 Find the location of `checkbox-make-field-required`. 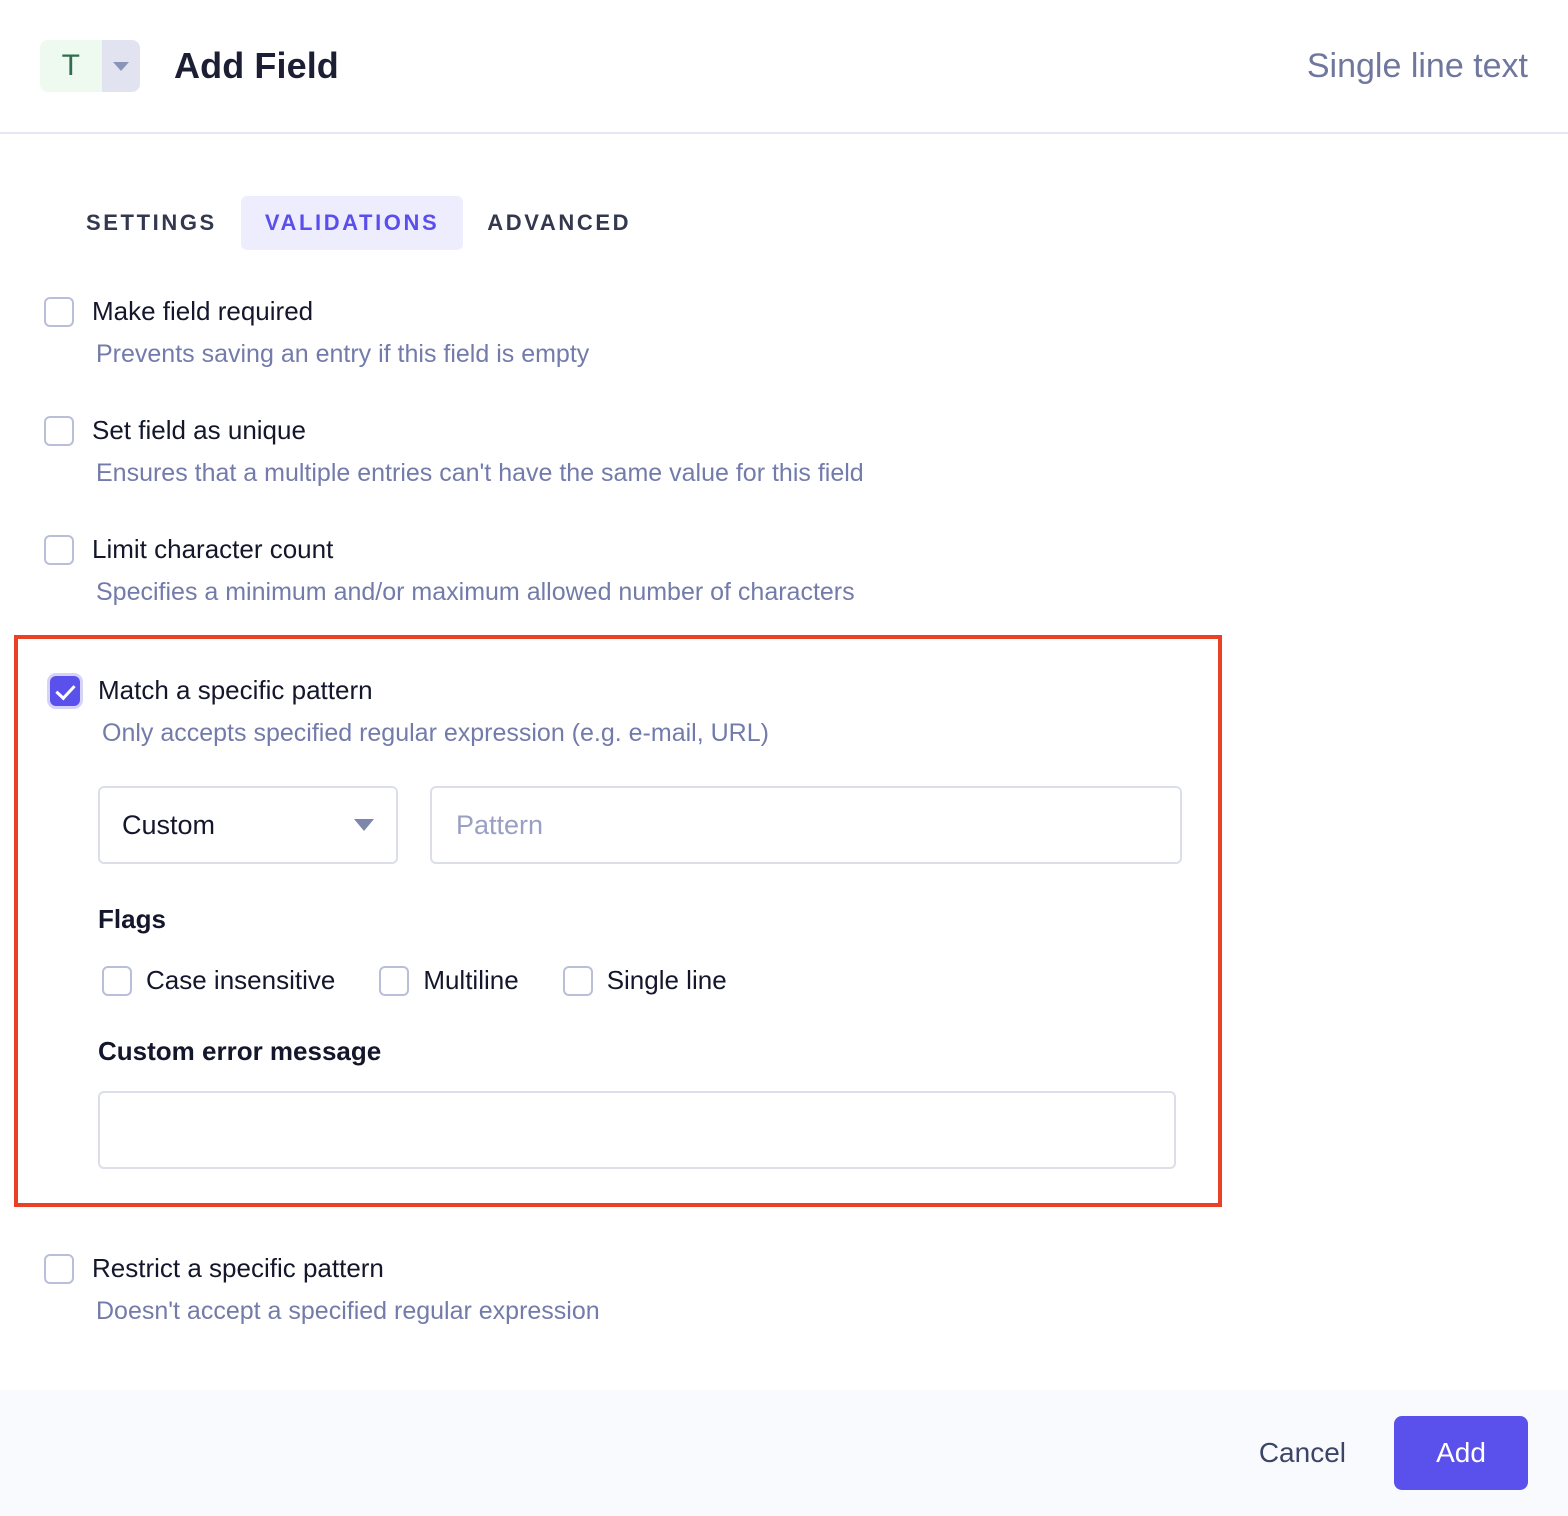

checkbox-make-field-required is located at coordinates (59, 311).